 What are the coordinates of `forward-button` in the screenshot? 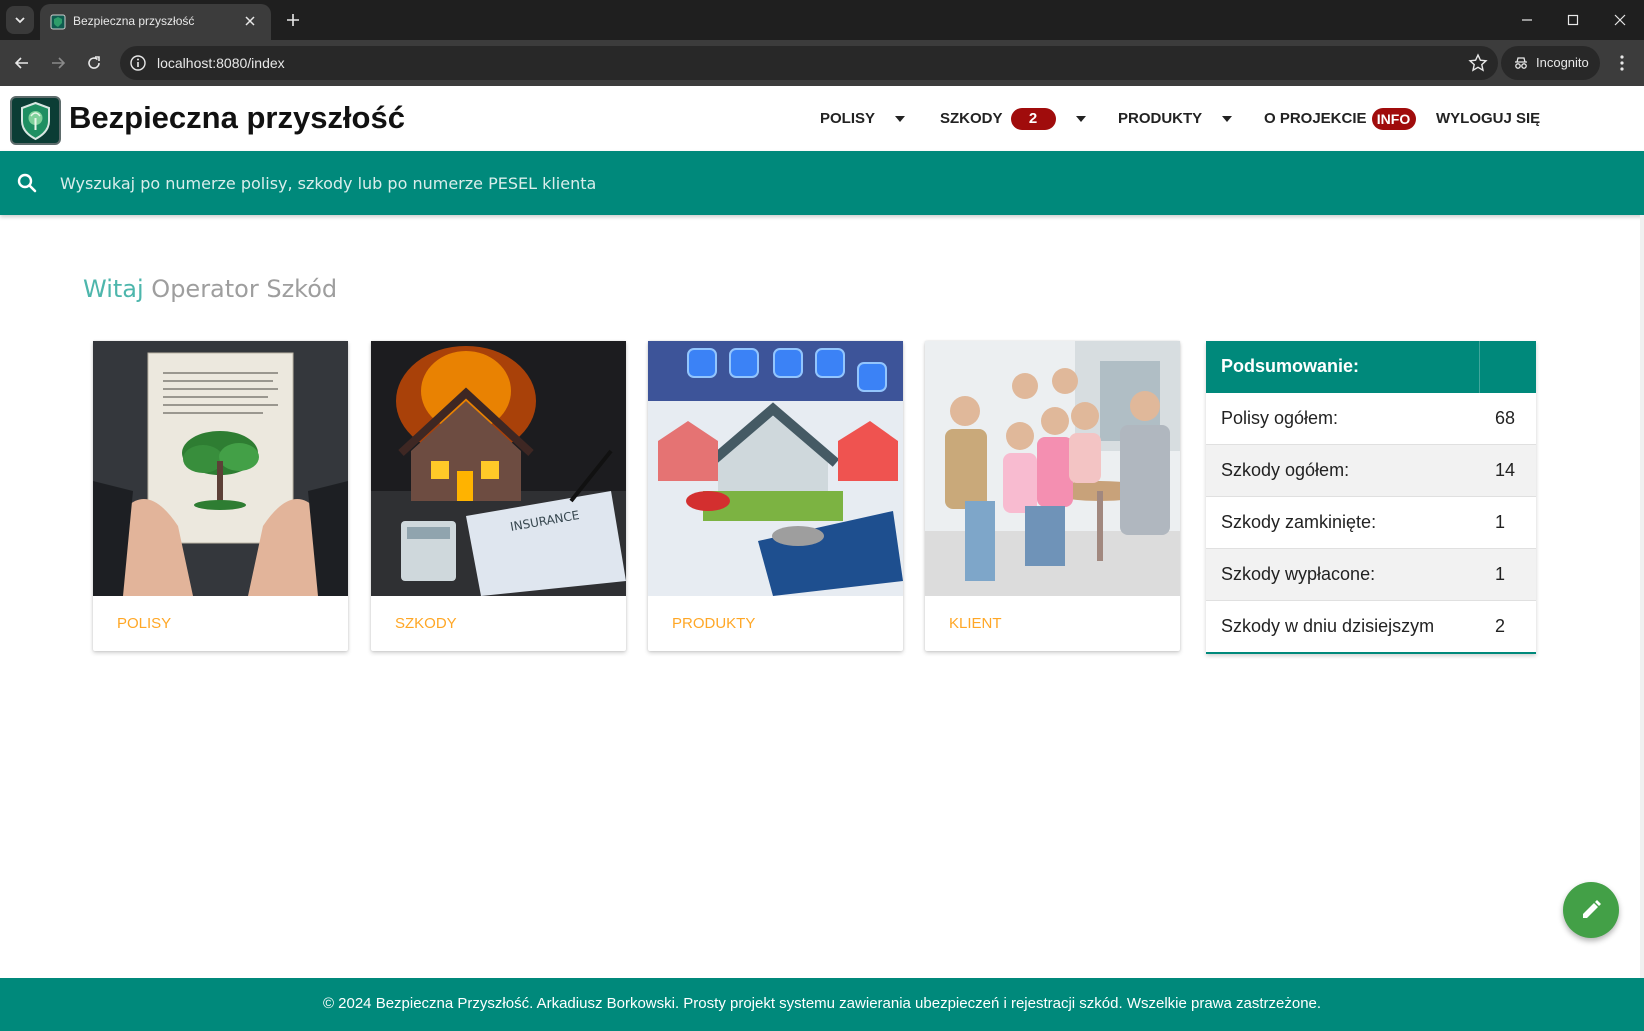 It's located at (58, 63).